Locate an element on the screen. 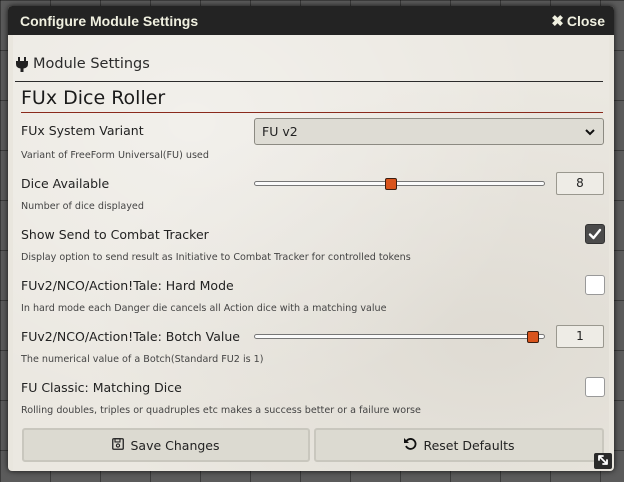 The width and height of the screenshot is (624, 482). save-icon is located at coordinates (118, 445).